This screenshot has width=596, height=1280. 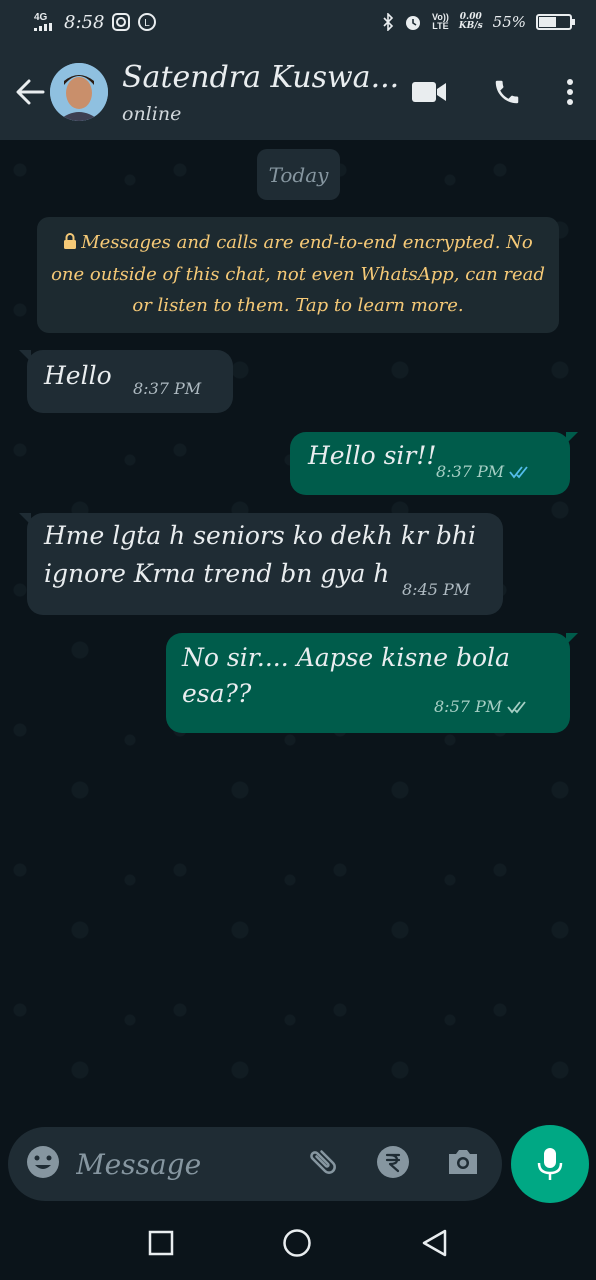 I want to click on signal-bars-icon, so click(x=43, y=27).